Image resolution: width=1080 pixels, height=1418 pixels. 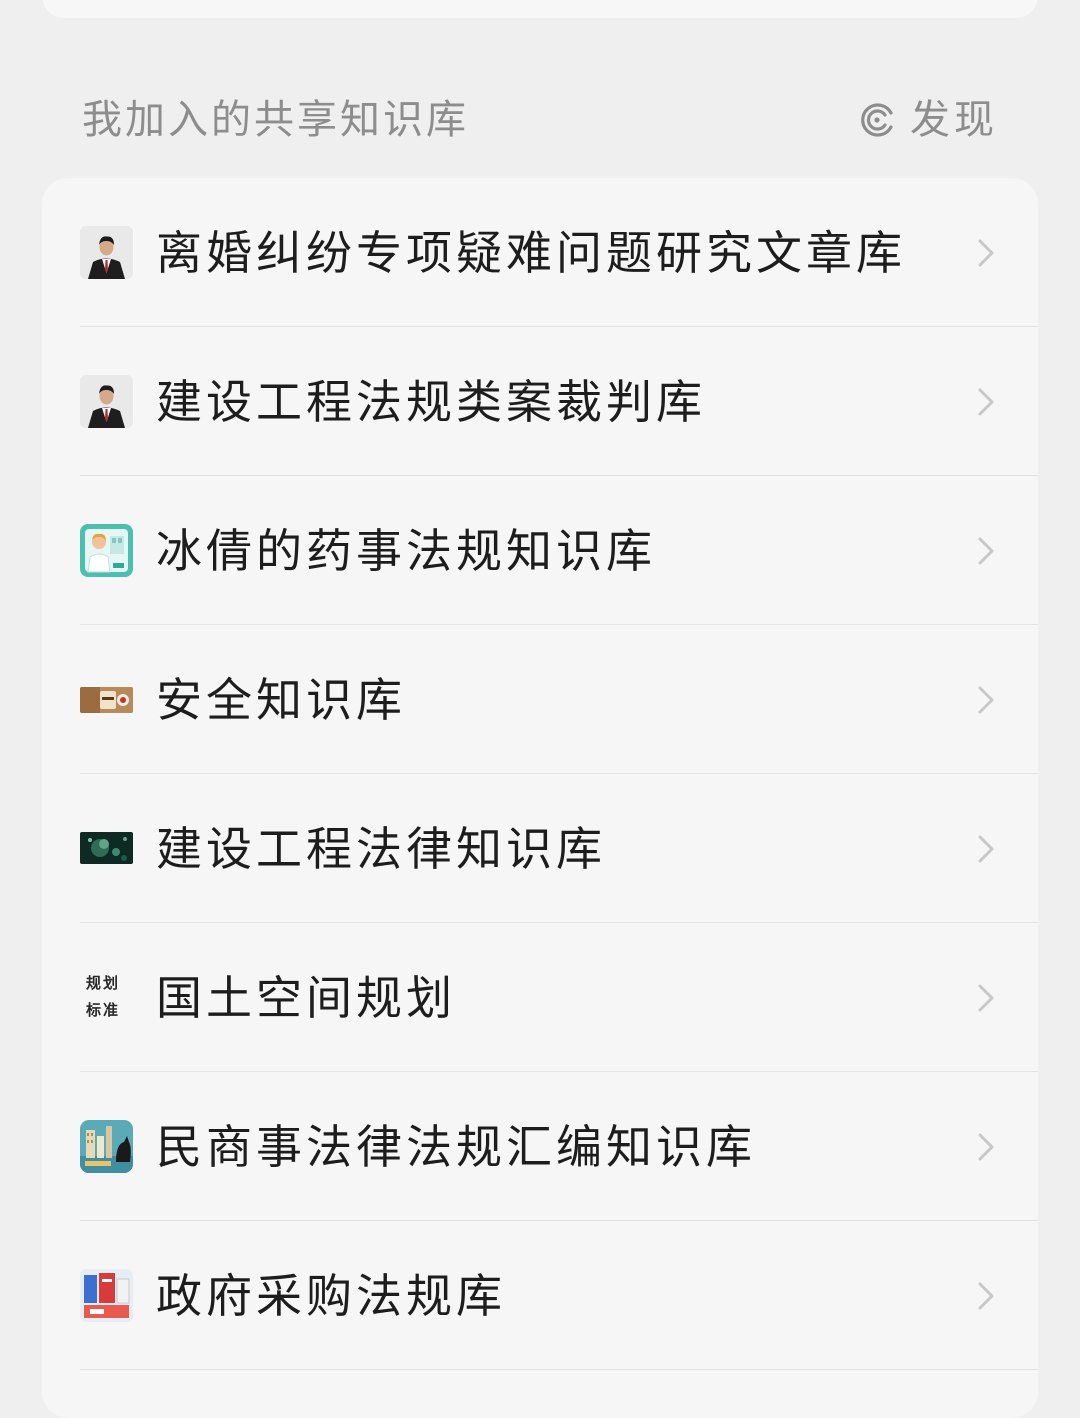 I want to click on previous-card-edge, so click(x=540, y=9).